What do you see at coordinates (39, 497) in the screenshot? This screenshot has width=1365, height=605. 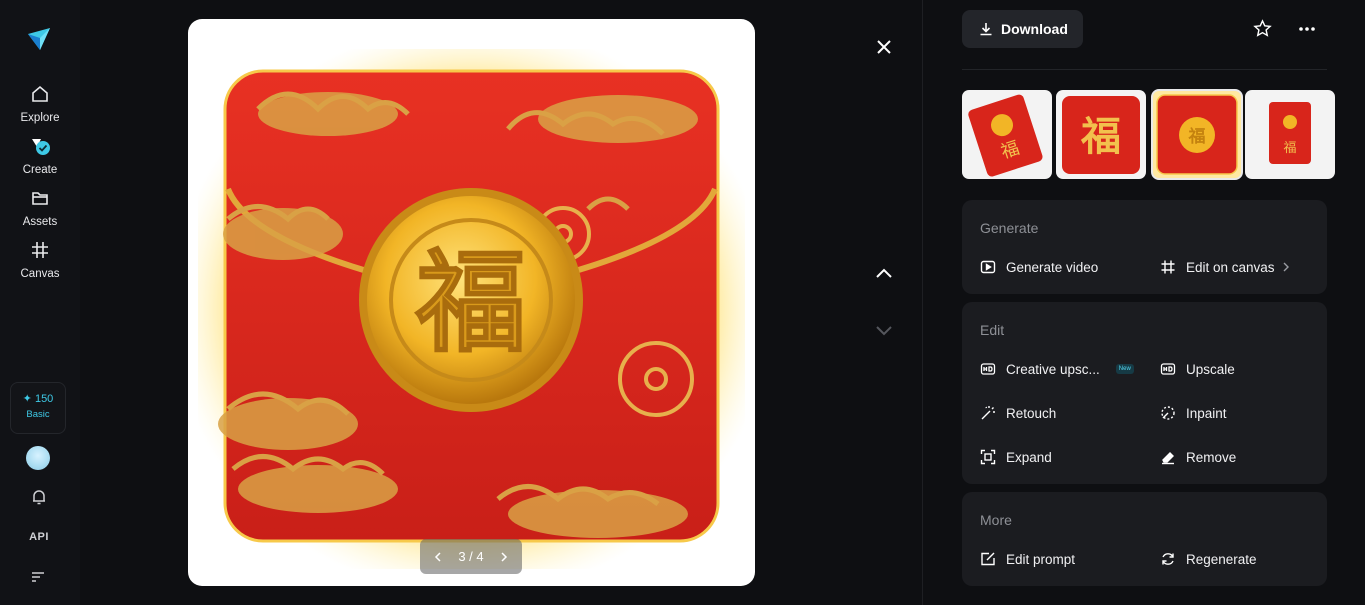 I see `bell-icon` at bounding box center [39, 497].